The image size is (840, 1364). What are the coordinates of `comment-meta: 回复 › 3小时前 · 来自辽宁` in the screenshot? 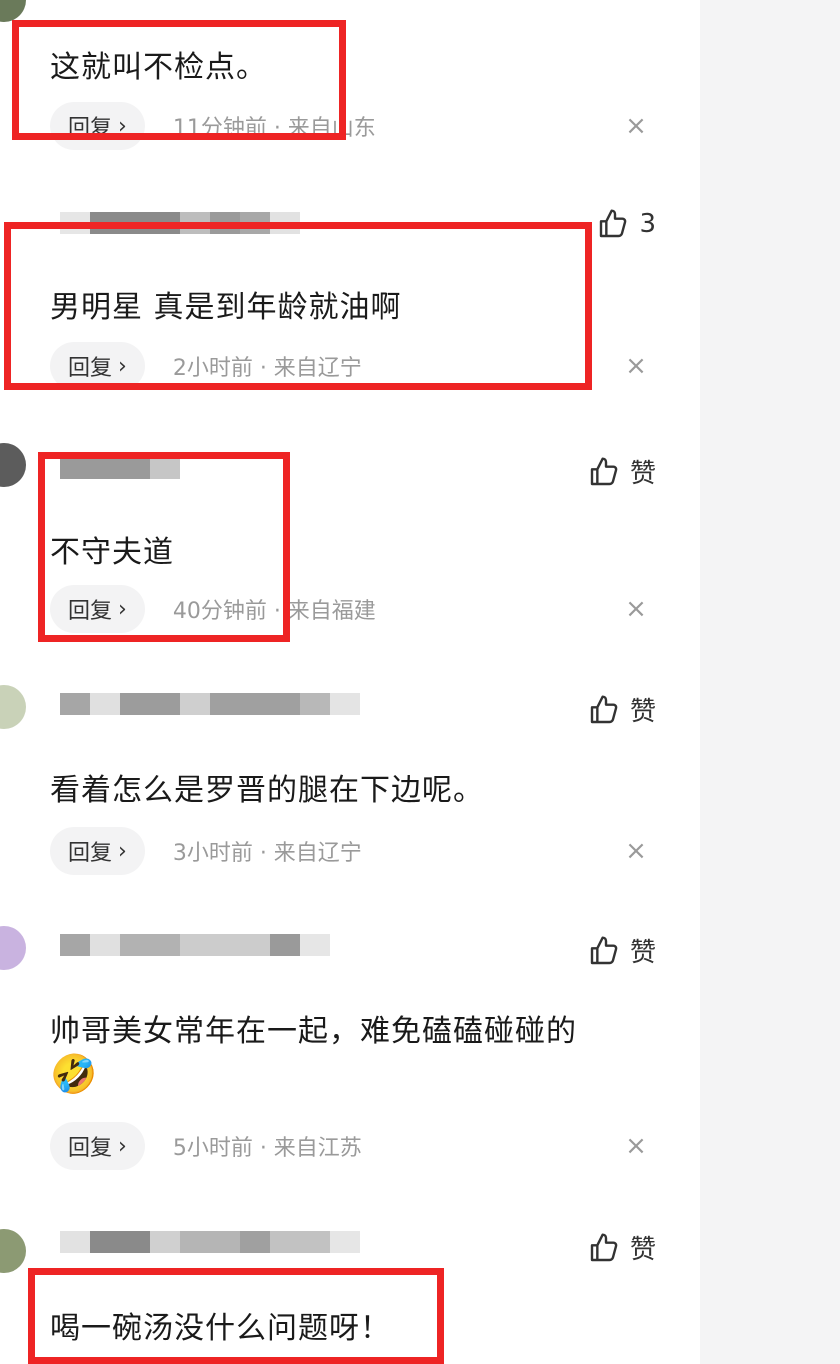 It's located at (206, 851).